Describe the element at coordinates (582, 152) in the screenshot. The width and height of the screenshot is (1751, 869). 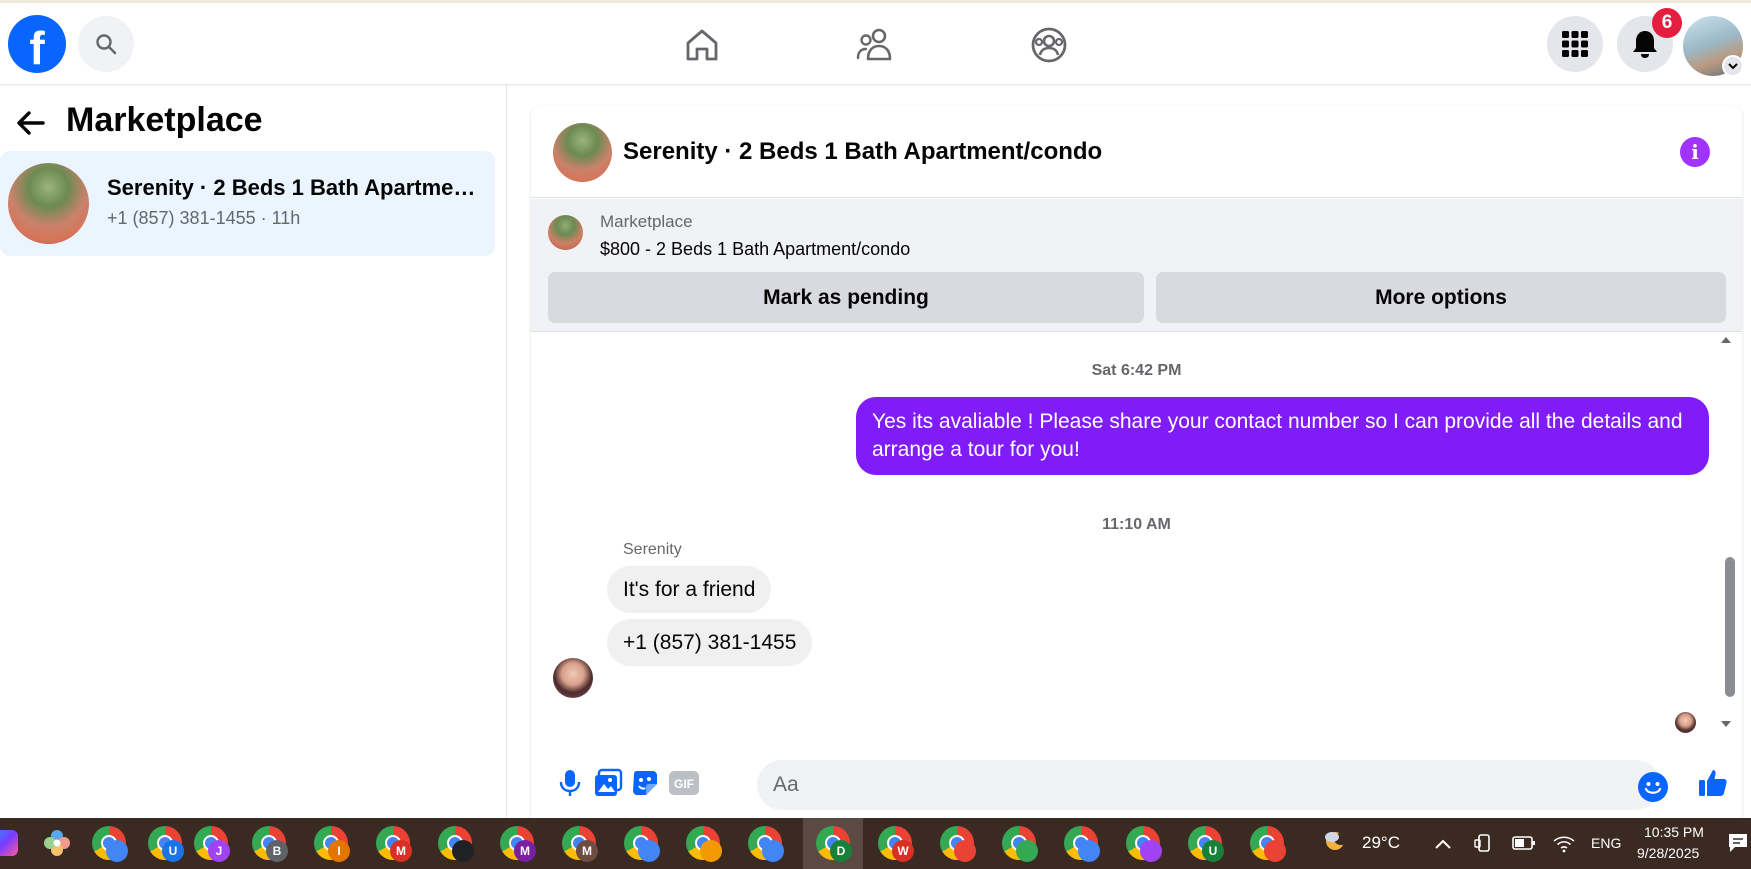
I see `chat-header-thumbnail` at that location.